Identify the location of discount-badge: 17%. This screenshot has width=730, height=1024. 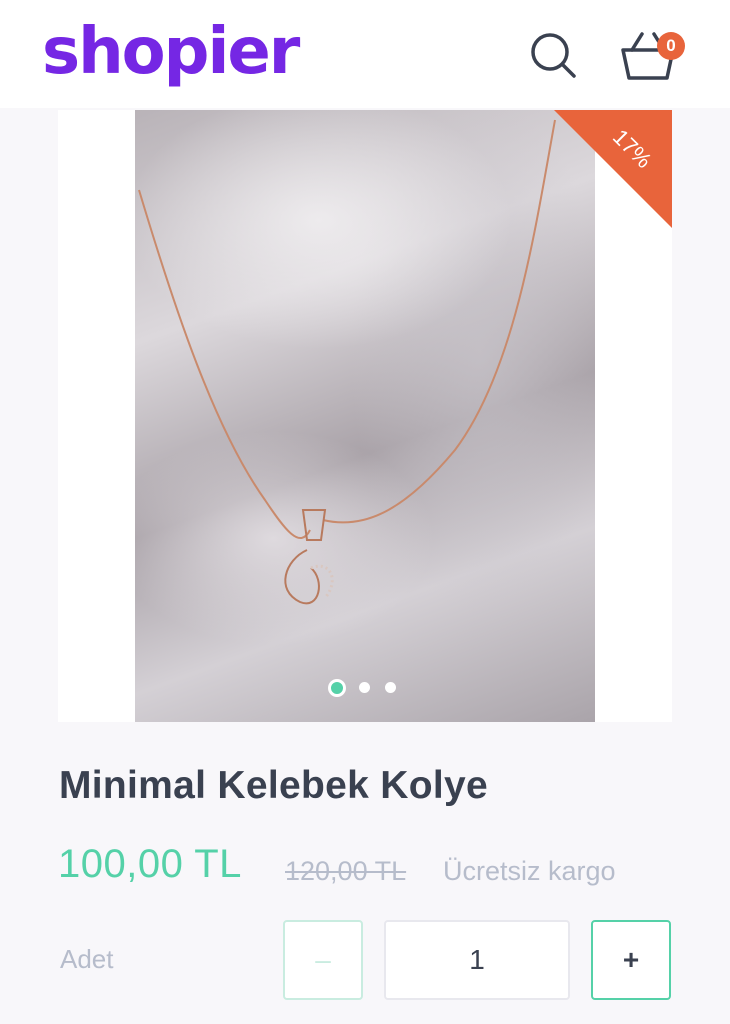
(613, 169).